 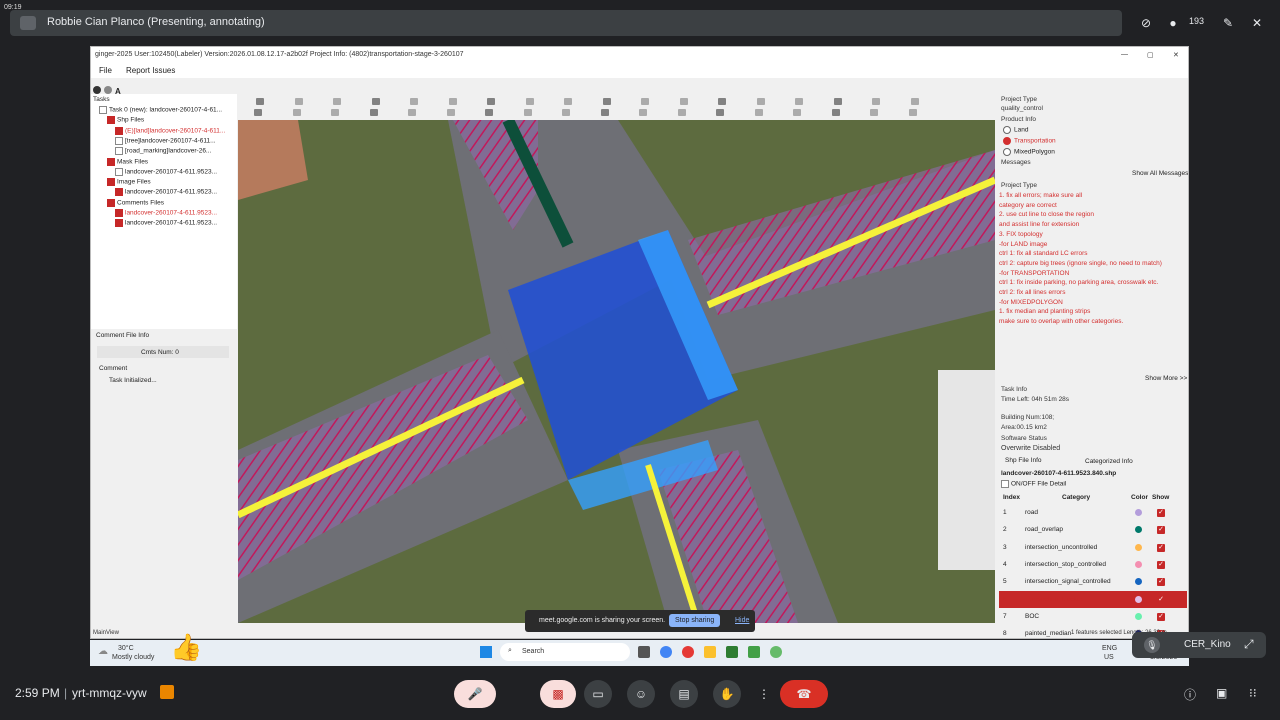 I want to click on close-button: ✕, so click(x=1176, y=55).